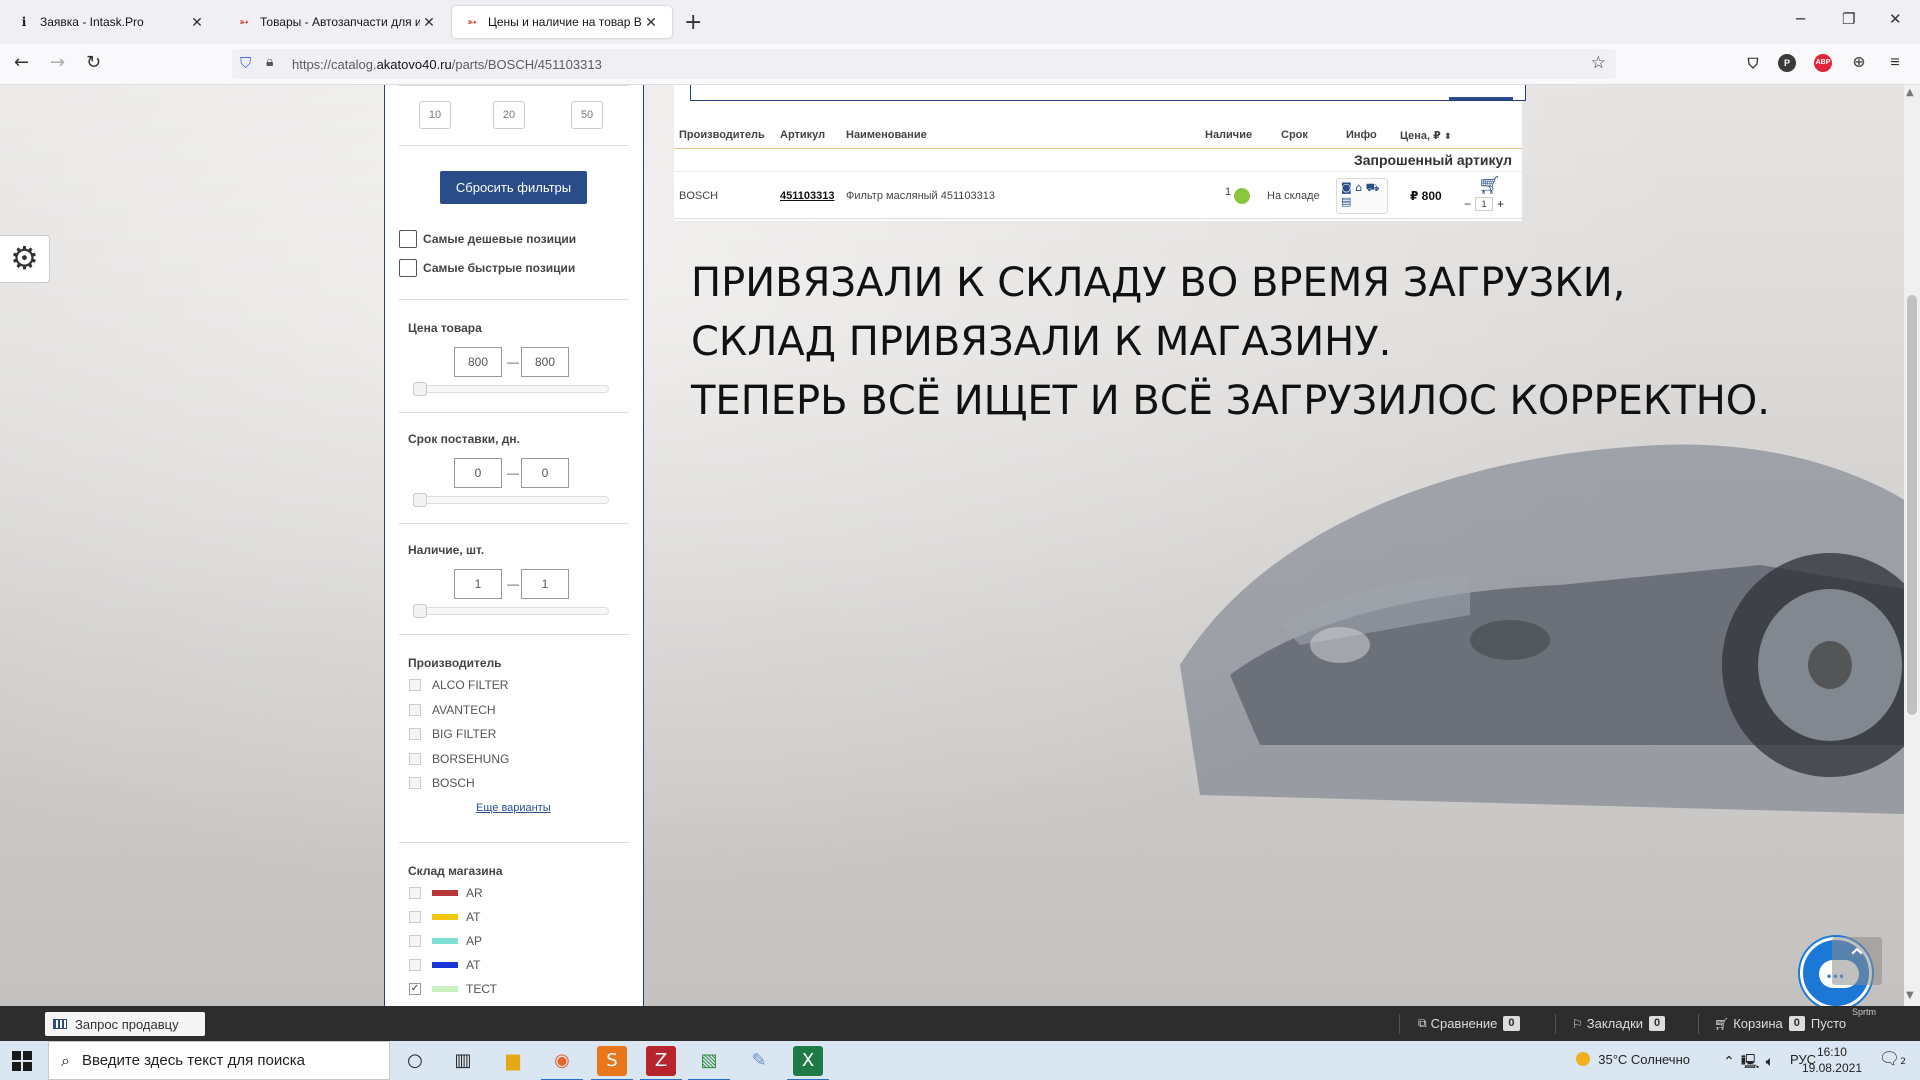  I want to click on excel-icon: X, so click(808, 1063).